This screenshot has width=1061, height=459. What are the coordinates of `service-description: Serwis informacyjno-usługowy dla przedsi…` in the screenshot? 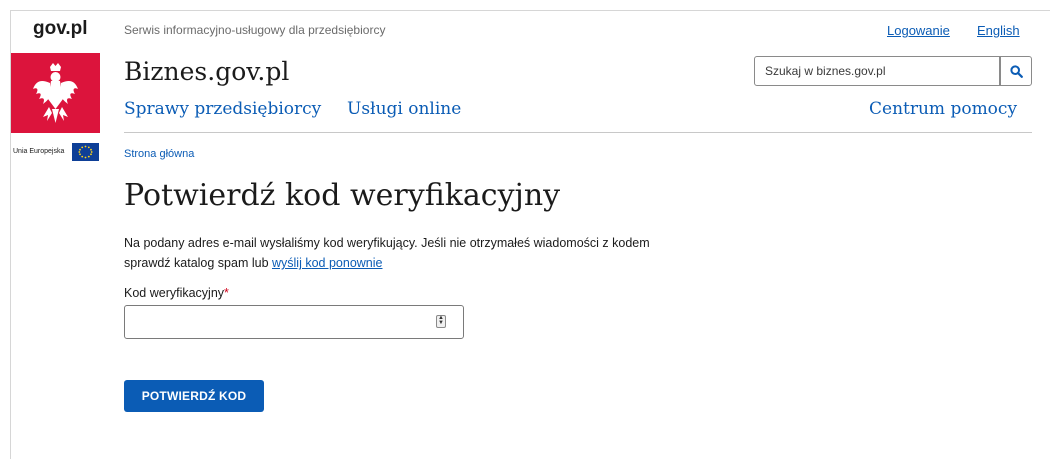 It's located at (255, 30).